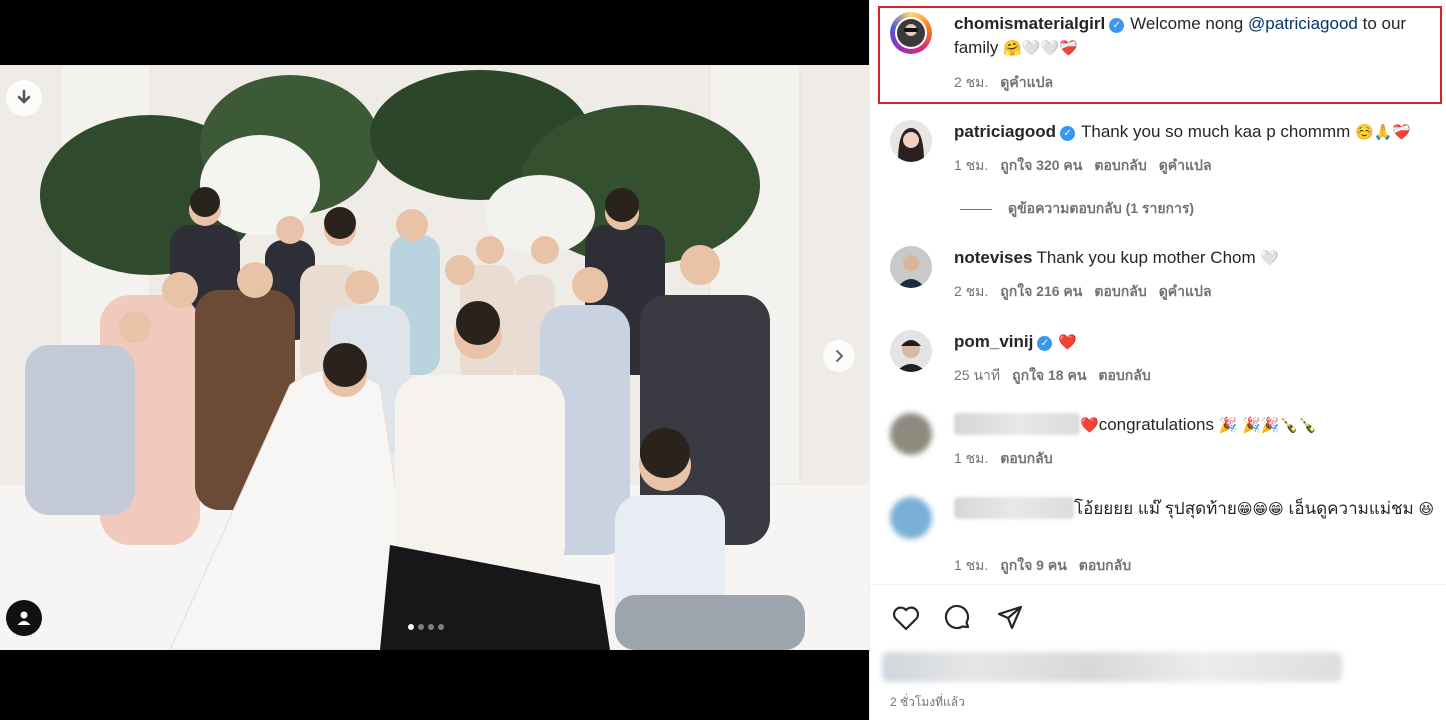 This screenshot has width=1446, height=720. I want to click on comment-body: Thank you so much kaa p chommm, so click(1216, 131).